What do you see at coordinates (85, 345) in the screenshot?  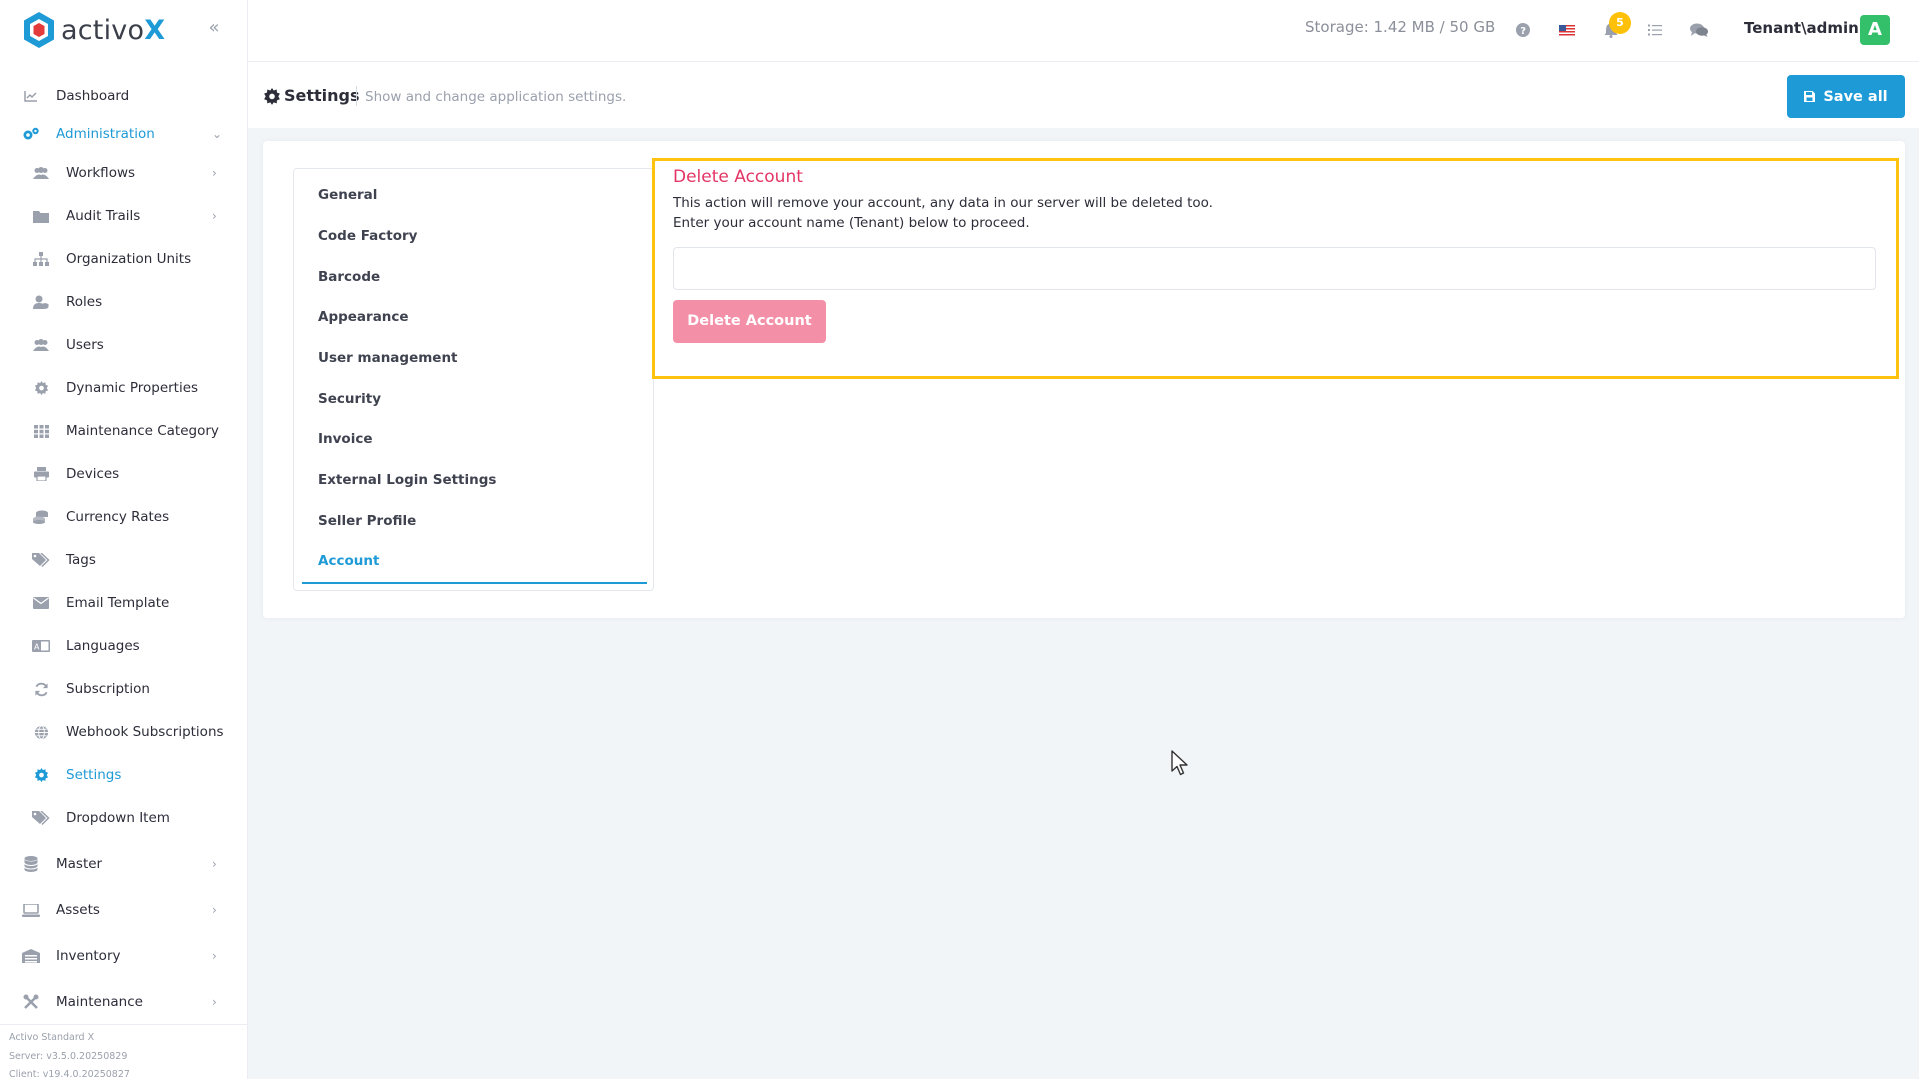 I see `sidebar-item-label: Users` at bounding box center [85, 345].